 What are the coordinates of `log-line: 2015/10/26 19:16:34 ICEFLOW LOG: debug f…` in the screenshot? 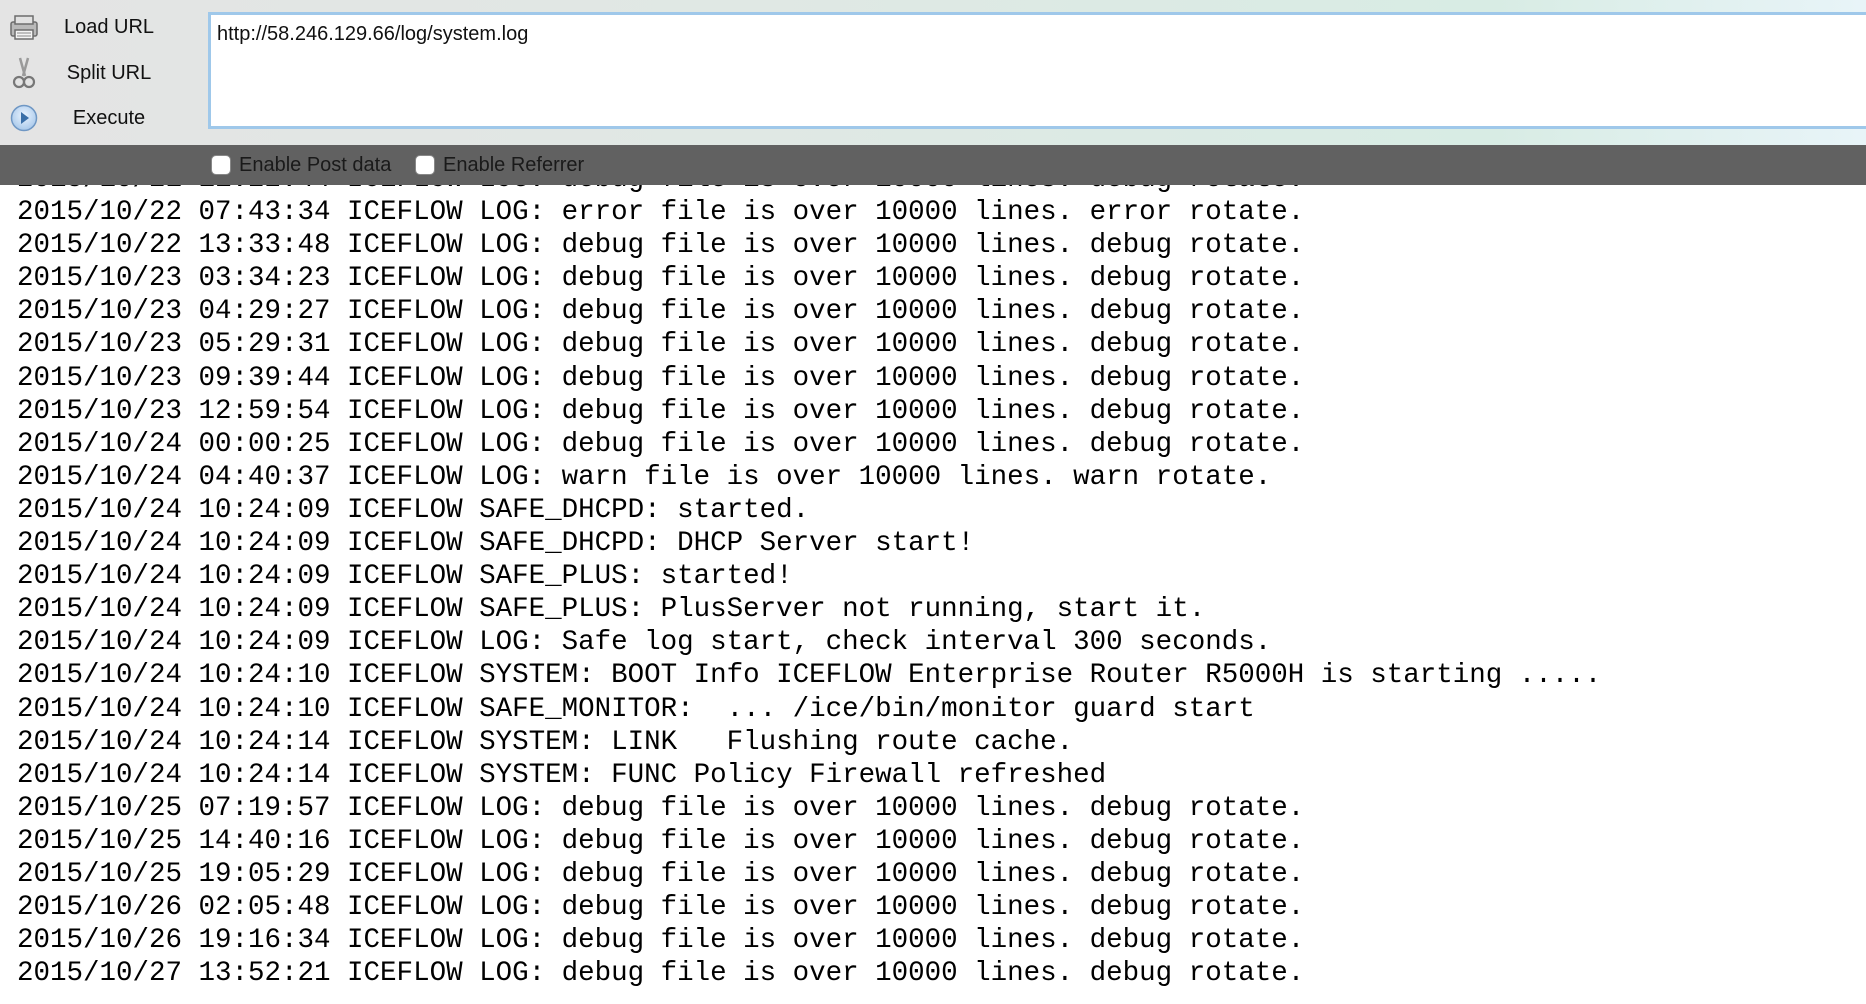 It's located at (661, 941).